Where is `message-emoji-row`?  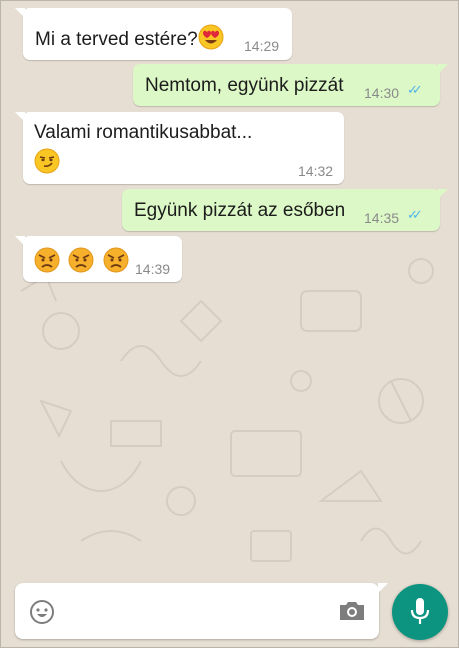 message-emoji-row is located at coordinates (81, 263).